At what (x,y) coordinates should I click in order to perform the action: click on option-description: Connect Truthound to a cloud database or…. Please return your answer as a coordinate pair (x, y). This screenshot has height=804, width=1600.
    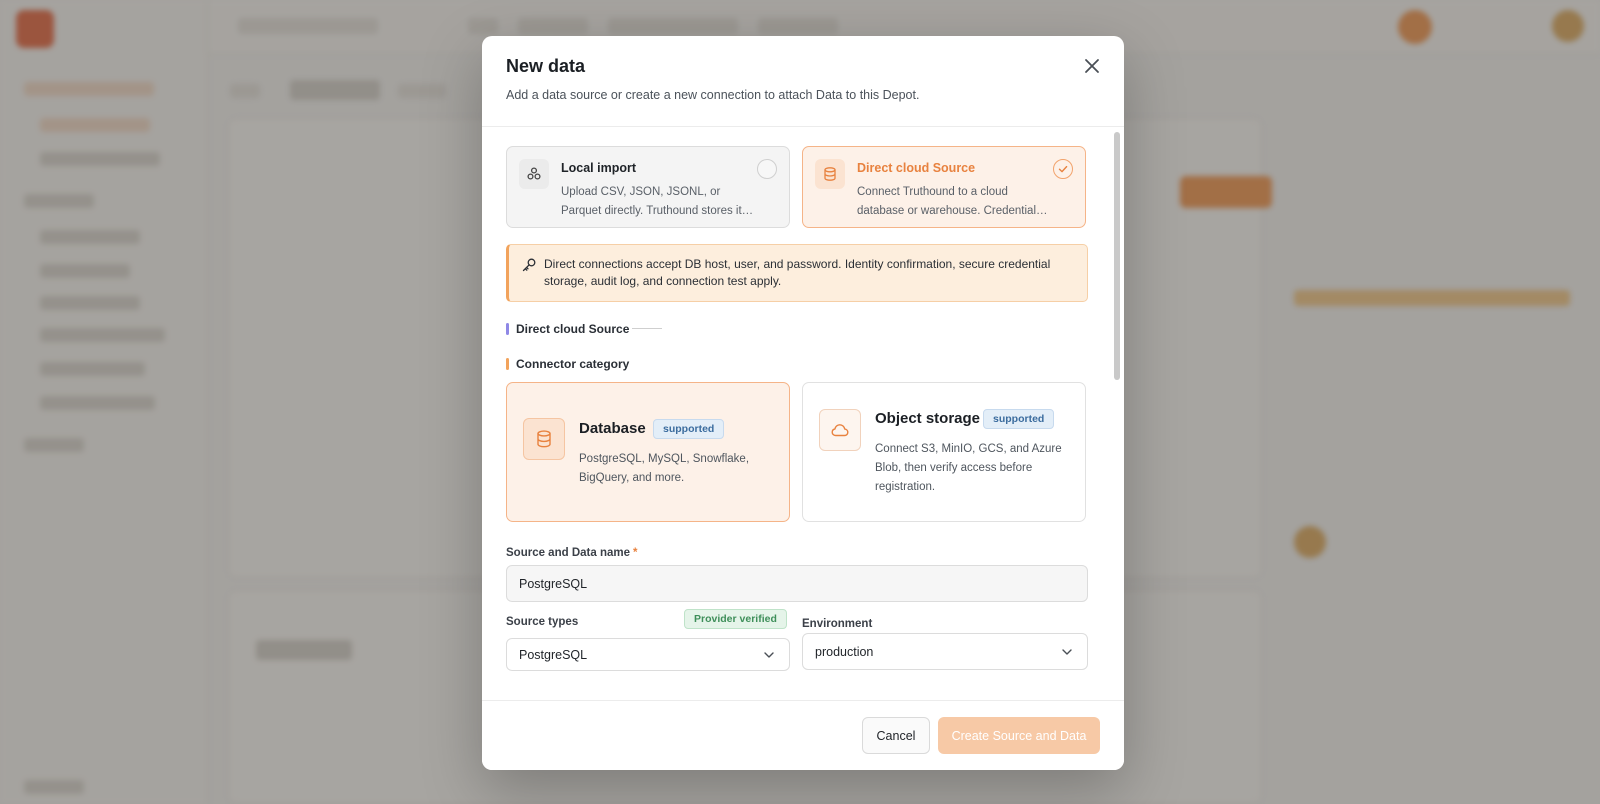
    Looking at the image, I should click on (952, 201).